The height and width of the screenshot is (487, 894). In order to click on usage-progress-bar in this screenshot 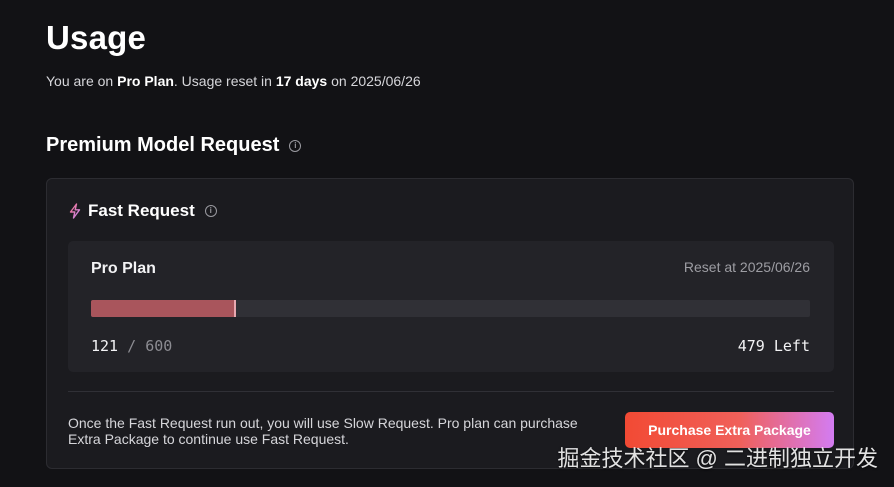, I will do `click(450, 308)`.